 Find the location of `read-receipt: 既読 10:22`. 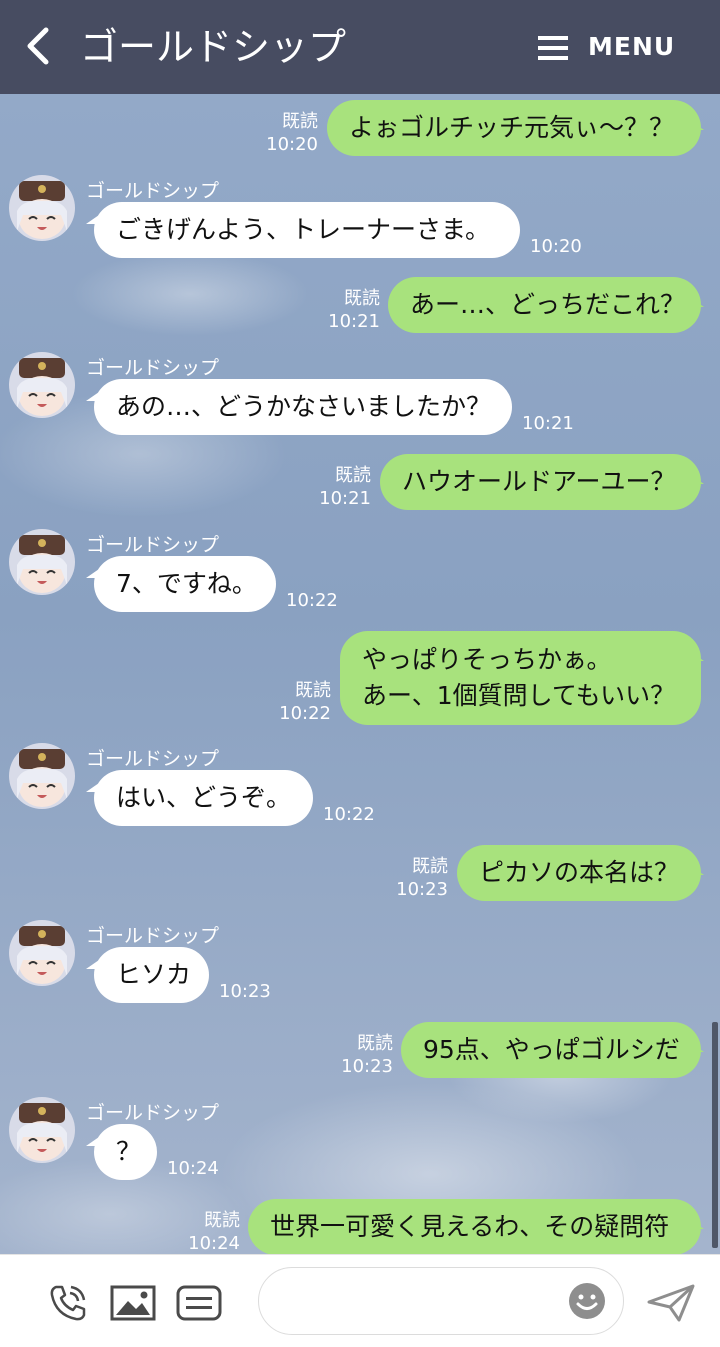

read-receipt: 既読 10:22 is located at coordinates (303, 702).